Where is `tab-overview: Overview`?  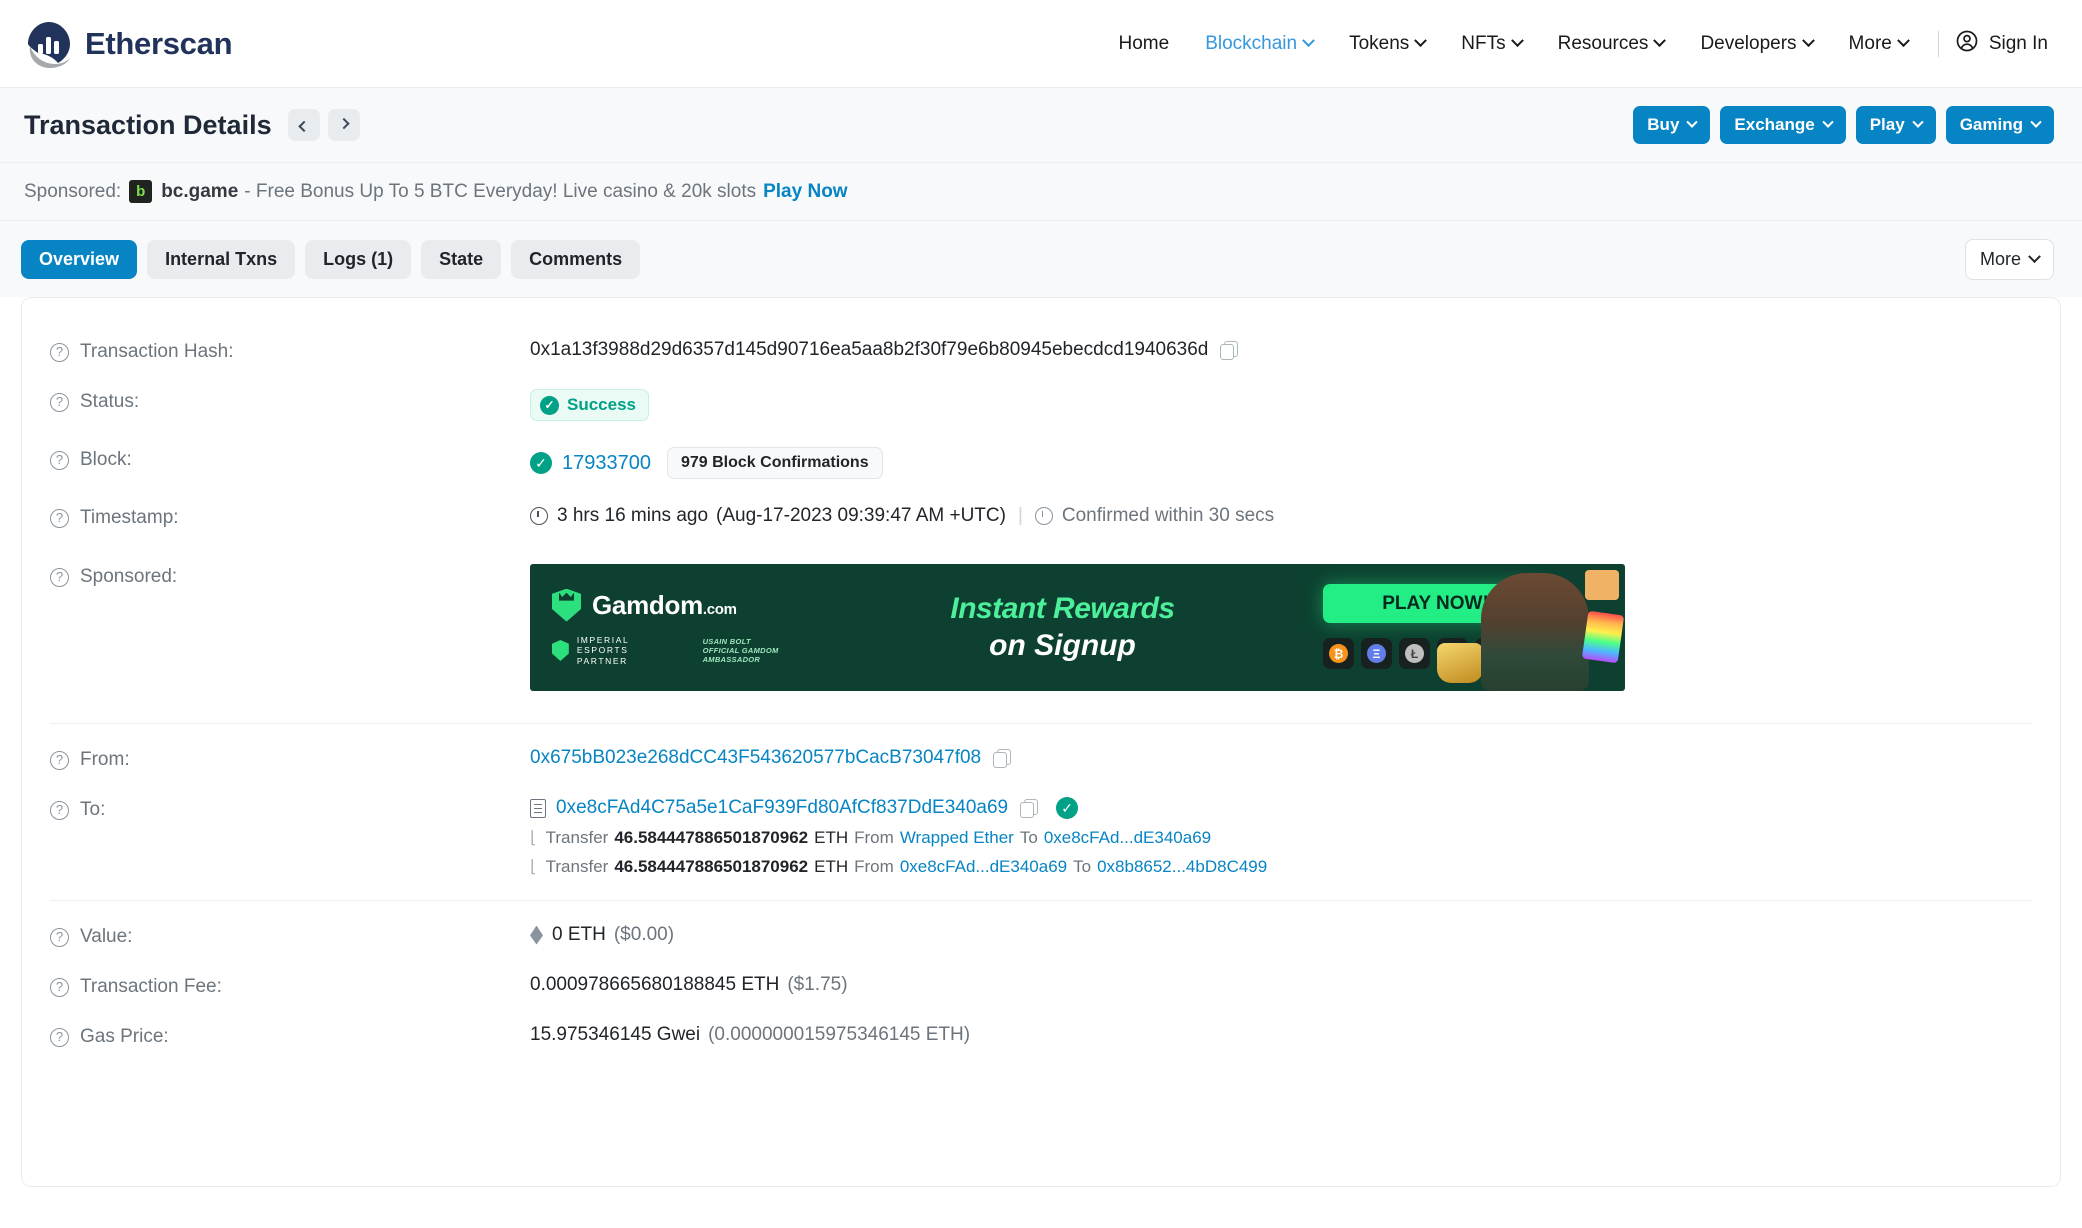
tab-overview: Overview is located at coordinates (79, 259).